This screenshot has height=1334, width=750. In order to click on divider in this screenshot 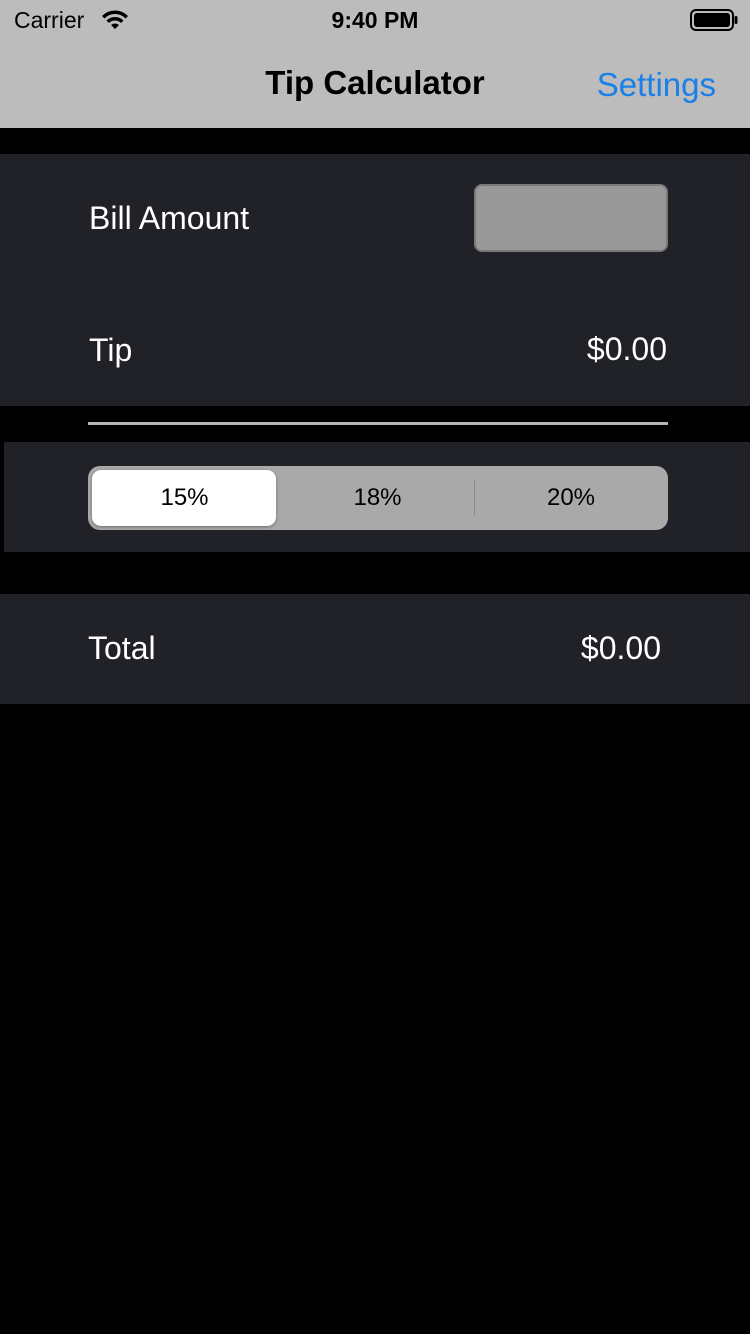, I will do `click(378, 423)`.